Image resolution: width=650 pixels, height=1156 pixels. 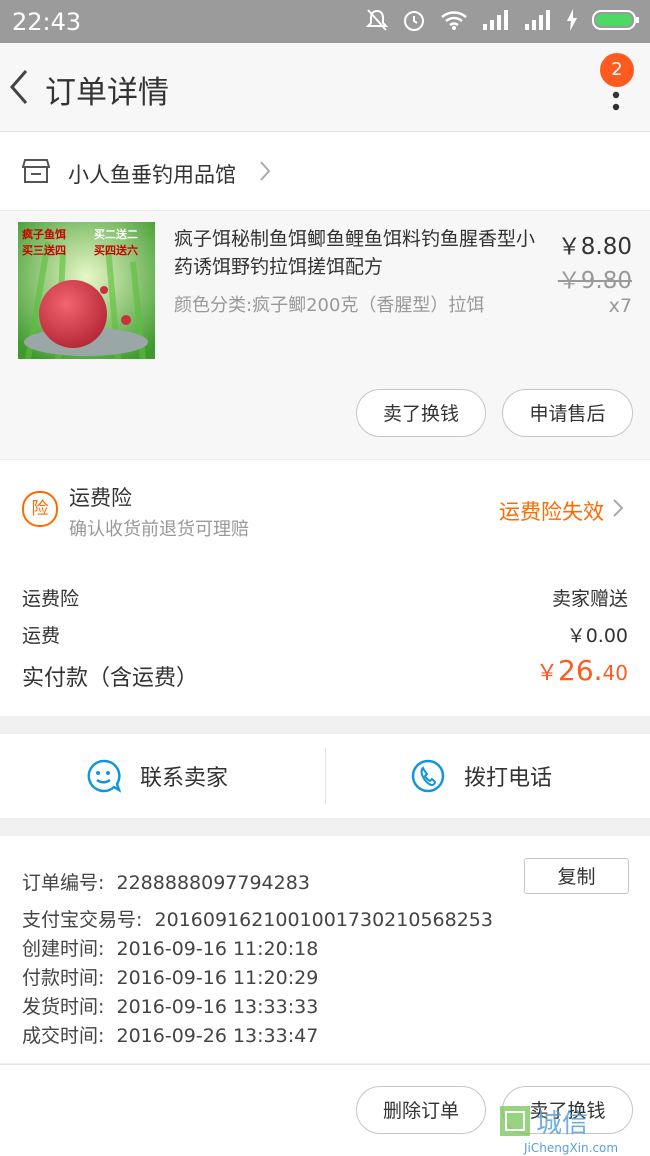 I want to click on contact-bar: 联系卖家 拨打电话, so click(x=325, y=776).